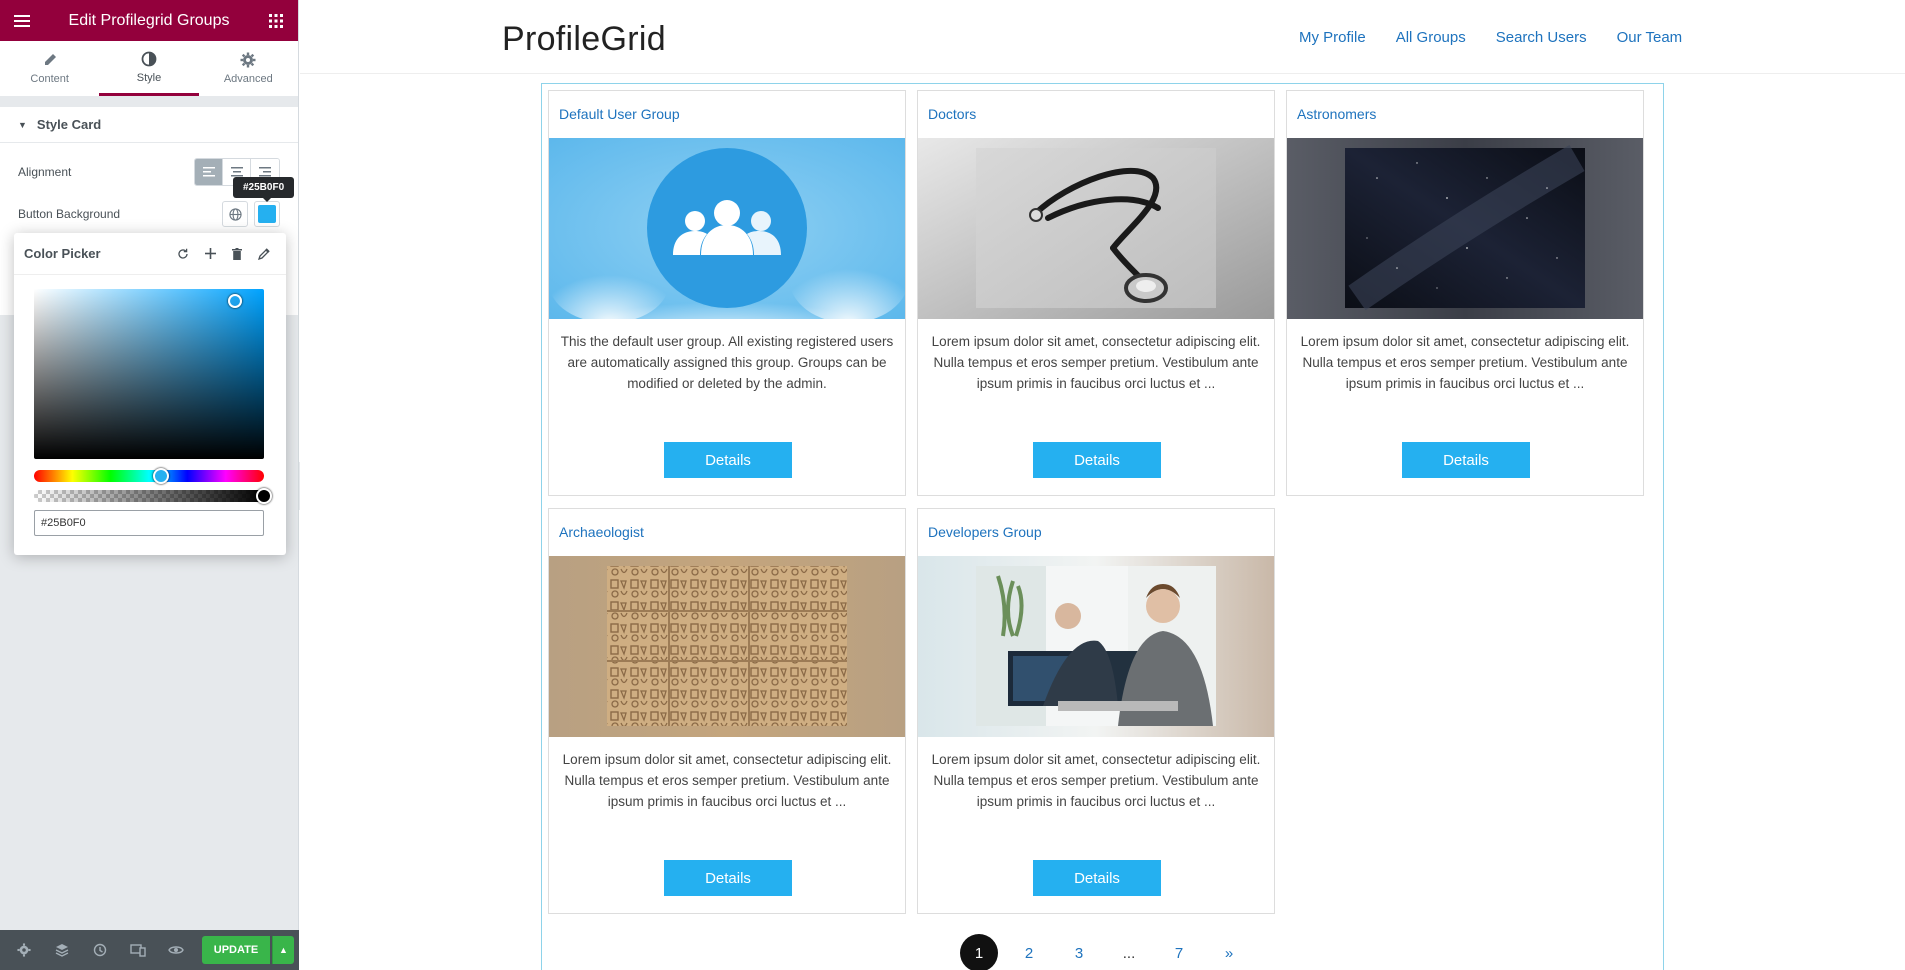 This screenshot has width=1905, height=970. I want to click on tab-style: Style, so click(149, 68).